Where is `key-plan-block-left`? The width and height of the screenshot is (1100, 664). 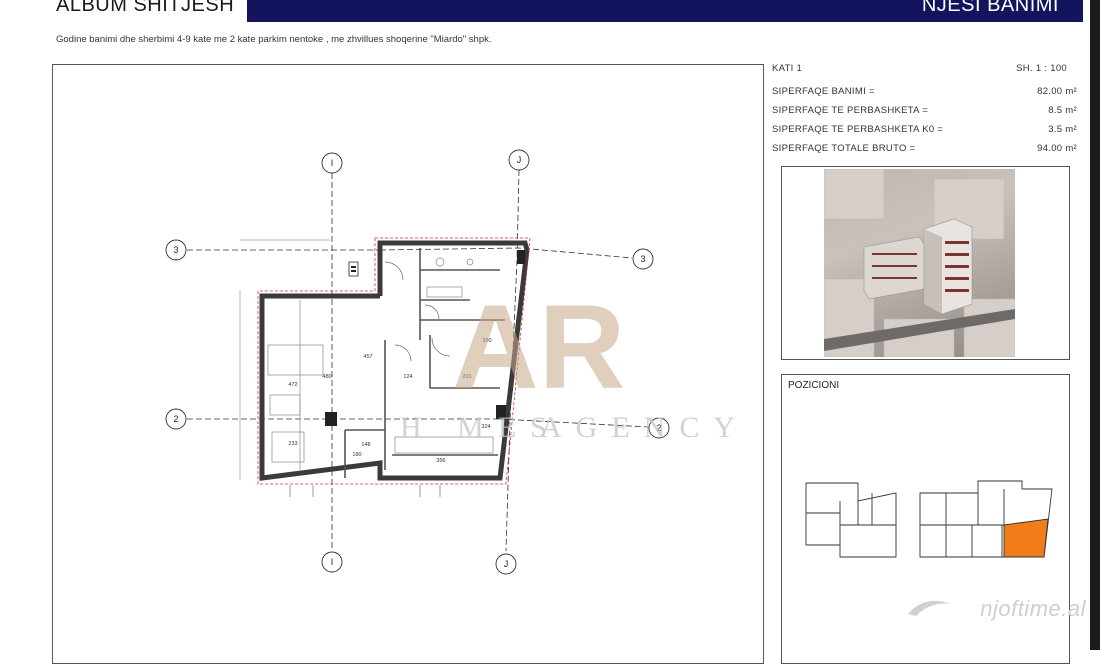
key-plan-block-left is located at coordinates (851, 520).